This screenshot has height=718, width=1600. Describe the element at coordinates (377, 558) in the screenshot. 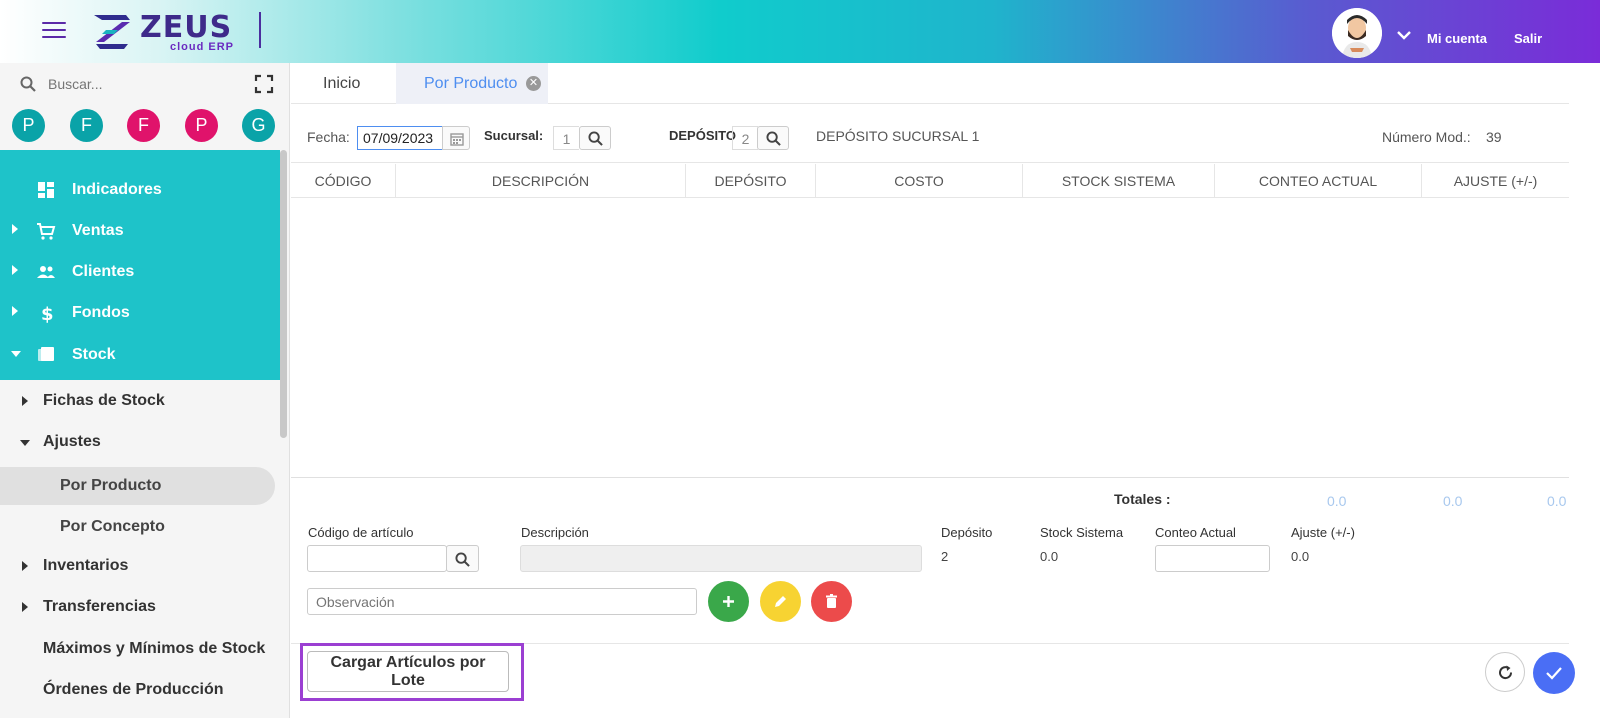

I see `codigo-input` at that location.